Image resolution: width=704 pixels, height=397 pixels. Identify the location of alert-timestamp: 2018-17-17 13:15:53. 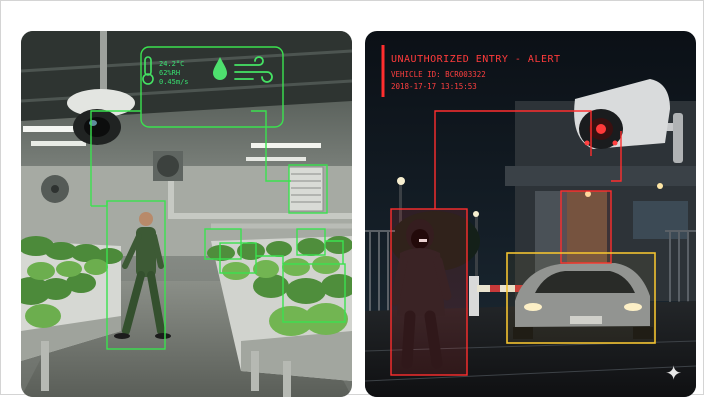
(434, 86).